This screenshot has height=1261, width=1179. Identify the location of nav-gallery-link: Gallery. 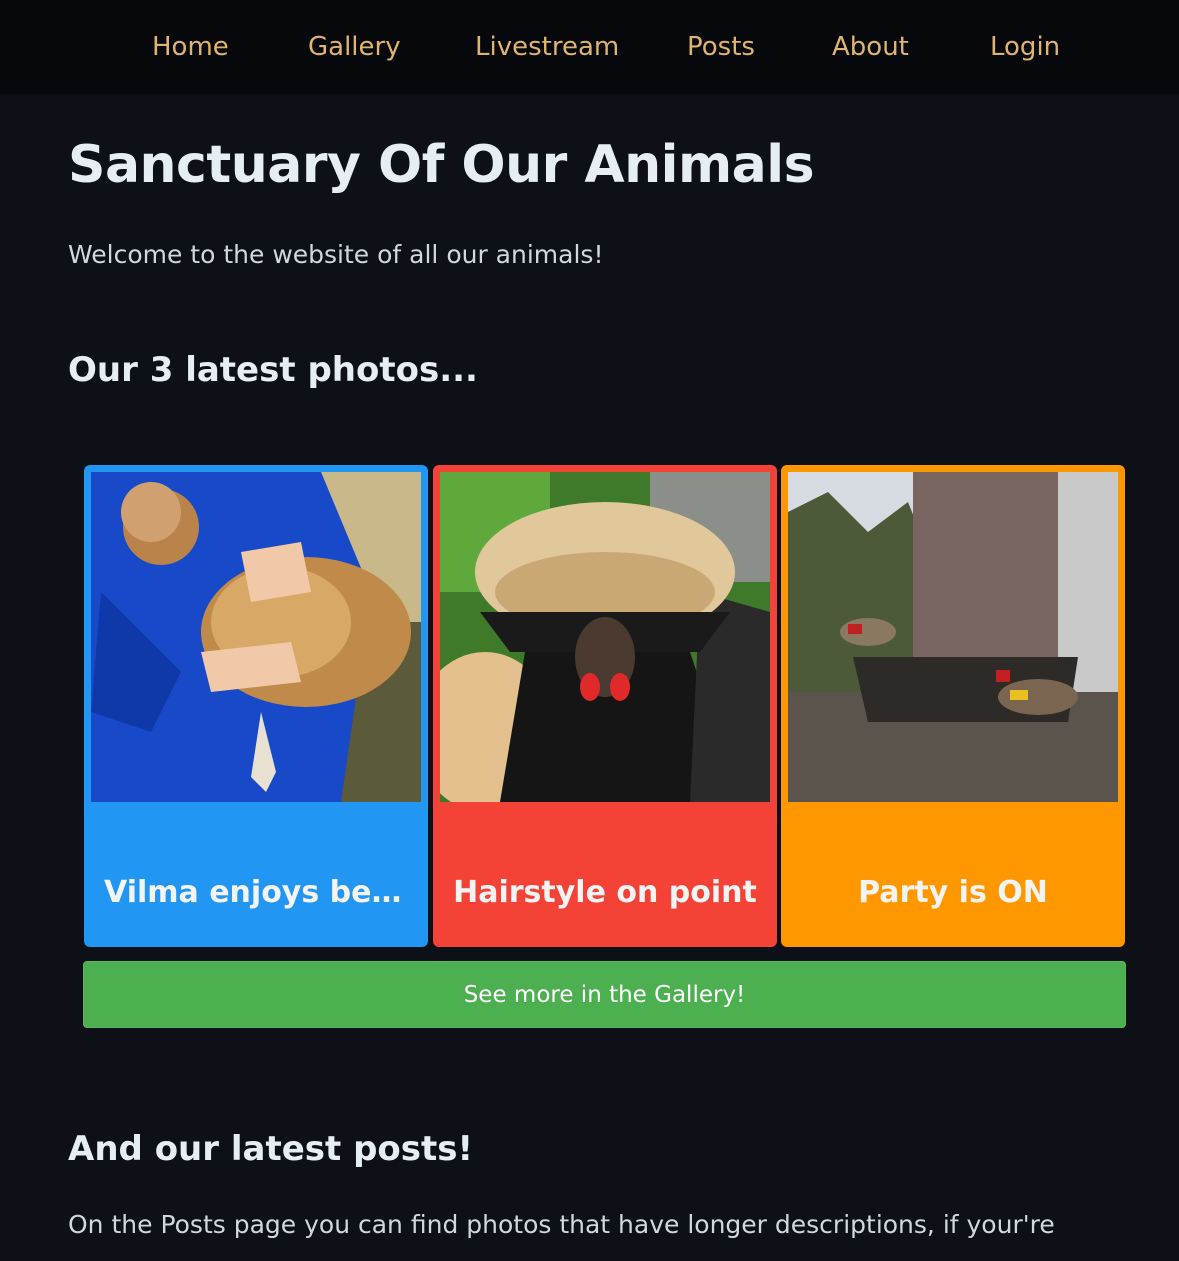
(354, 47).